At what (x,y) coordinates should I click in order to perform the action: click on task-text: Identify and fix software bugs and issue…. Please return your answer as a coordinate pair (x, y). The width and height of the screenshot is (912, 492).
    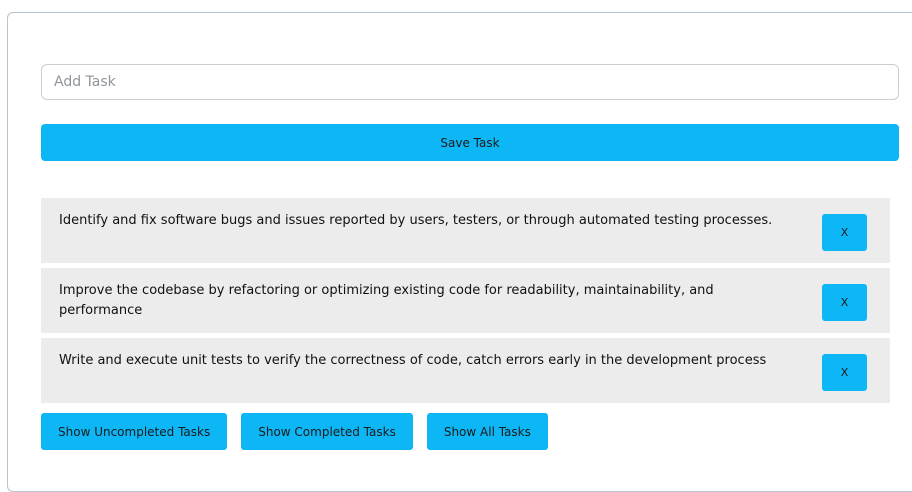
    Looking at the image, I should click on (416, 220).